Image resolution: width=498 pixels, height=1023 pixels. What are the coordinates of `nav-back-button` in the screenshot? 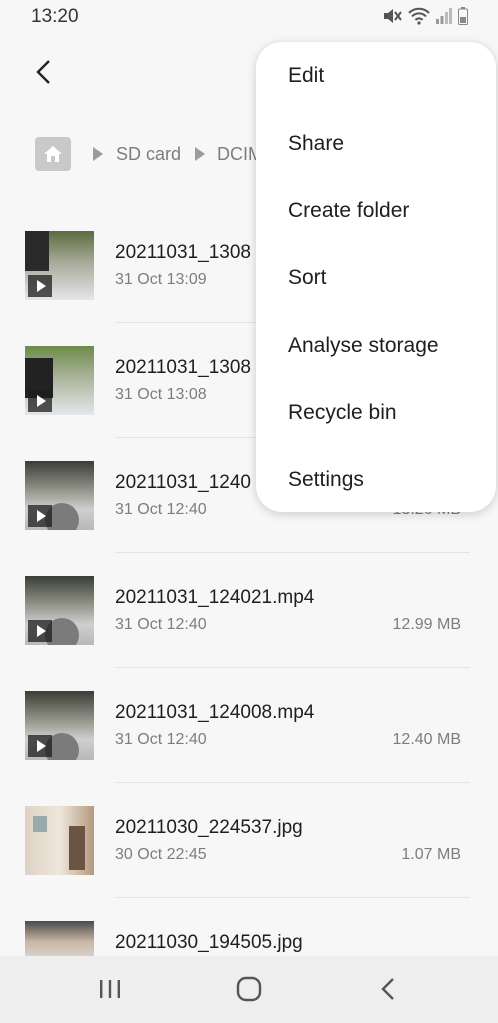 It's located at (388, 989).